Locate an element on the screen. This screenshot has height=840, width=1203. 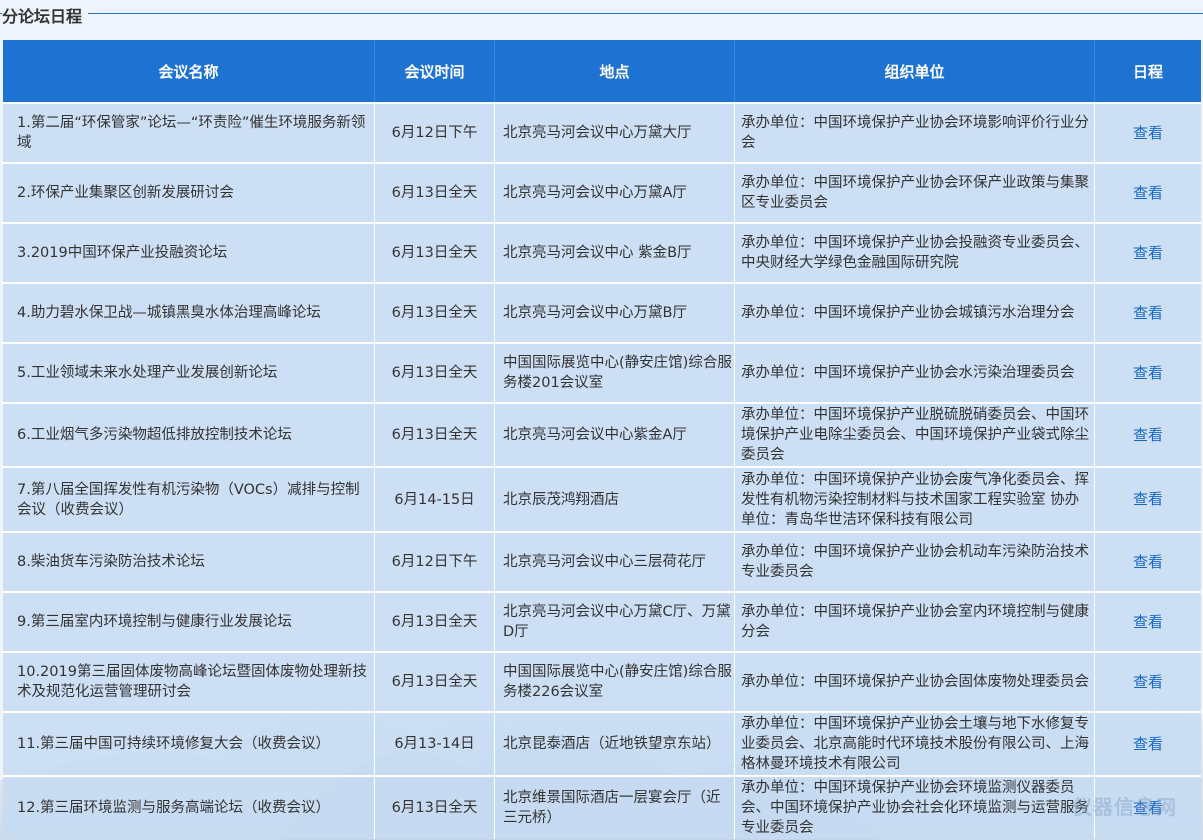
forum-name-cell: 4.助力碧水保卫战—城镇黑臭水体治理高峰论坛 is located at coordinates (189, 312).